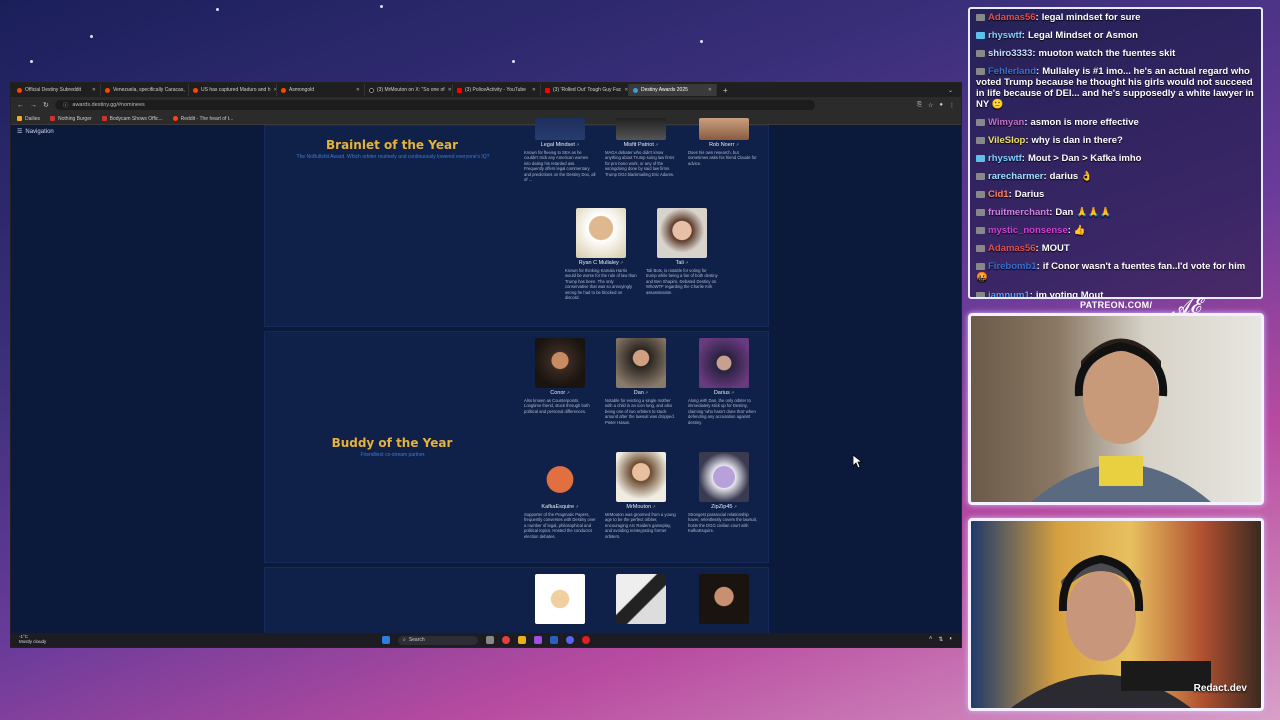 This screenshot has width=1280, height=720. What do you see at coordinates (919, 105) in the screenshot?
I see `share-icon: ⎘` at bounding box center [919, 105].